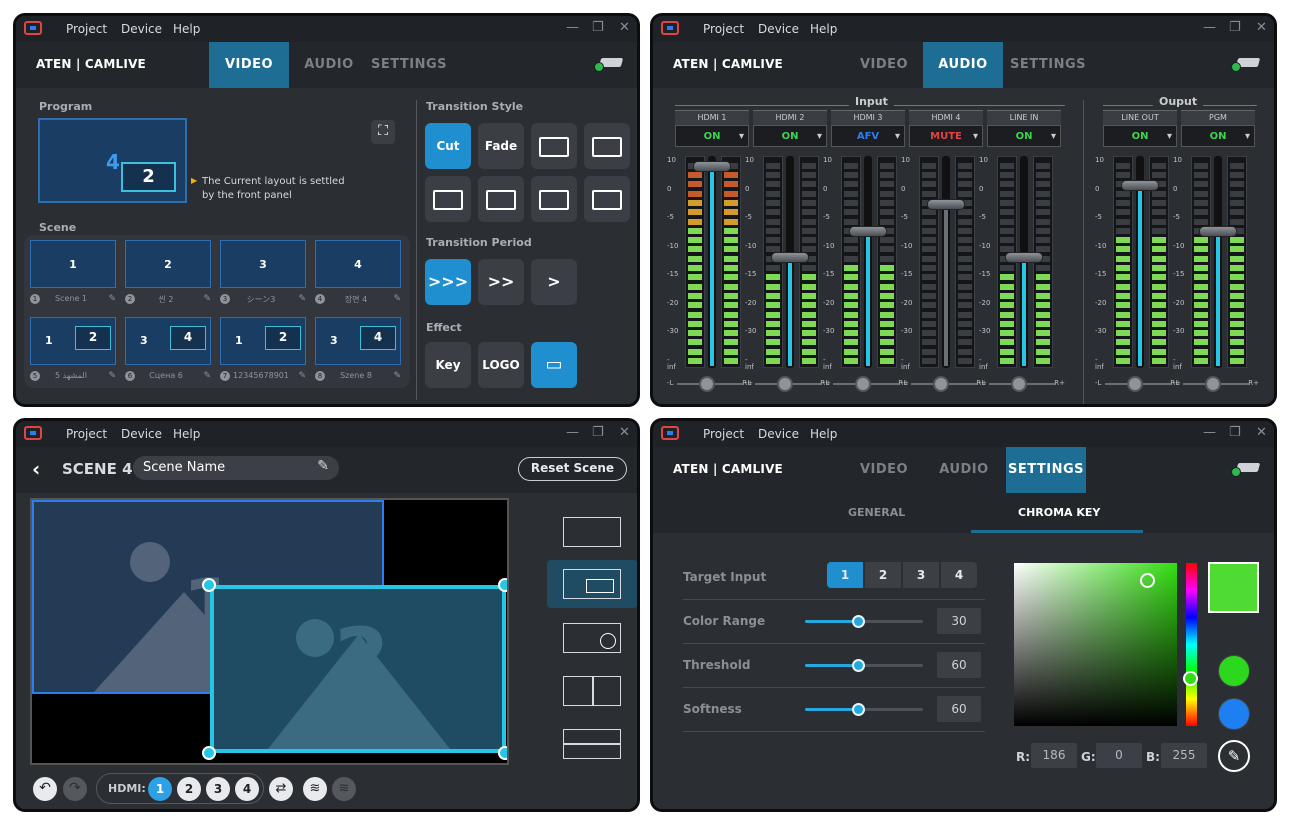  What do you see at coordinates (112, 160) in the screenshot?
I see `program-preview: 4 2` at bounding box center [112, 160].